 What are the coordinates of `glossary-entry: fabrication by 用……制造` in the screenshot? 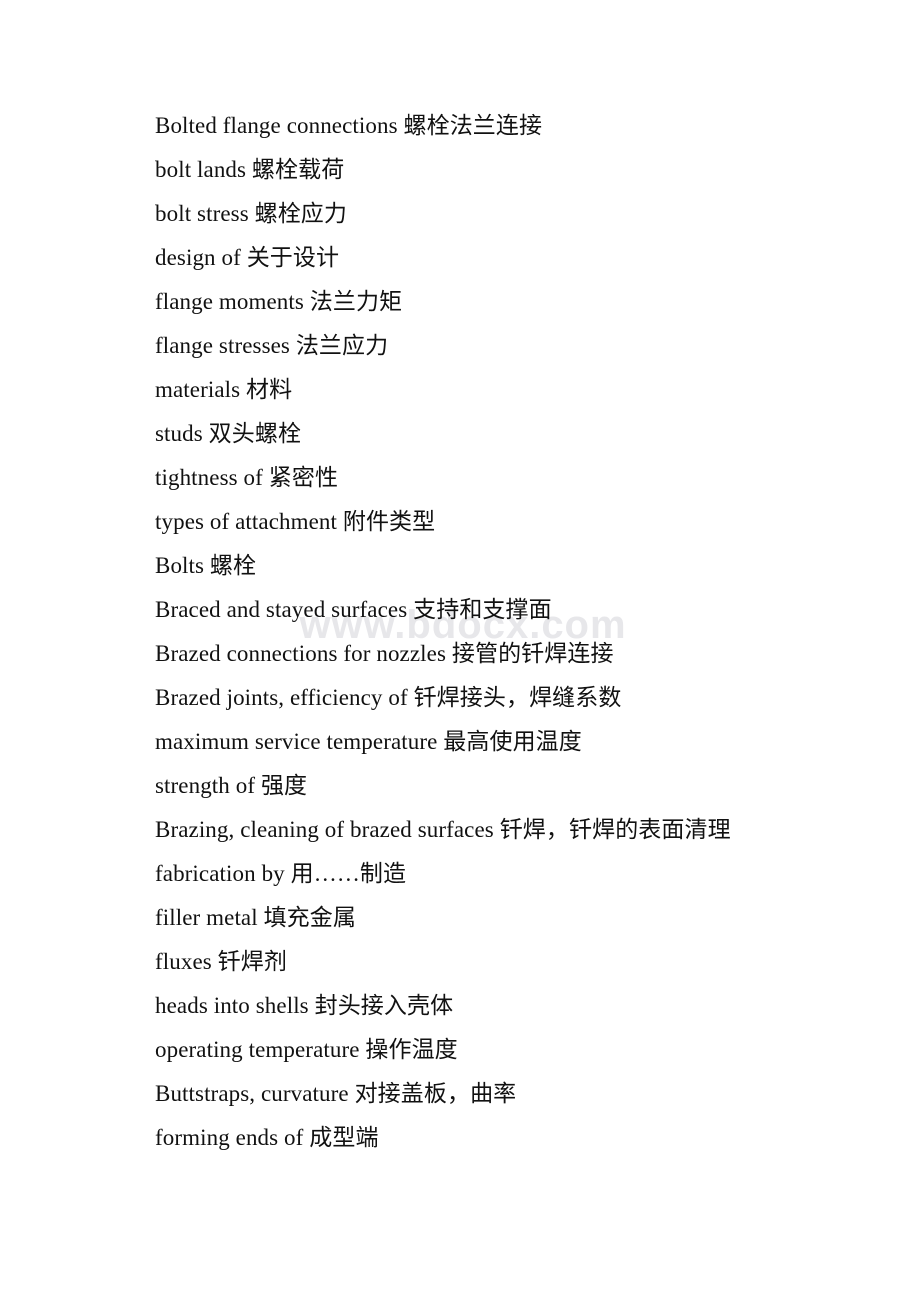 It's located at (281, 873).